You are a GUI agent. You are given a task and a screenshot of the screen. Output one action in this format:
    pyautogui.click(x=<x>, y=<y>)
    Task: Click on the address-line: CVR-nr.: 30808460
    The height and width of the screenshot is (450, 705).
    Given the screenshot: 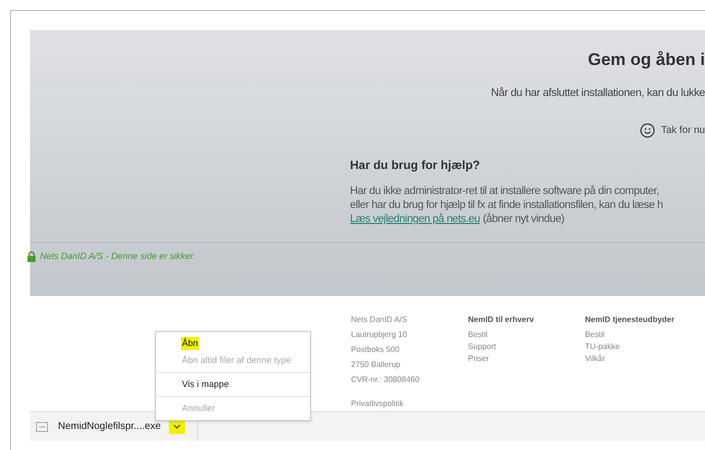 What is the action you would take?
    pyautogui.click(x=385, y=380)
    